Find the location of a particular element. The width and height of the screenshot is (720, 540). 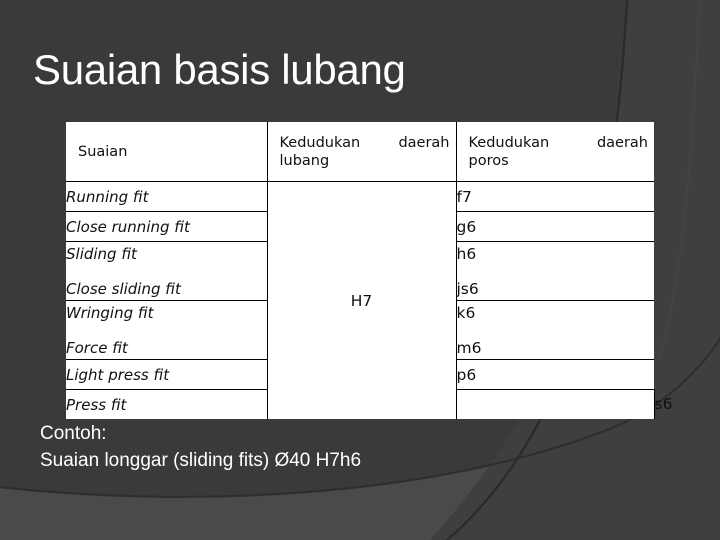

header-cell-hole-zone: Kedudukan daerah lubang is located at coordinates (361, 152).